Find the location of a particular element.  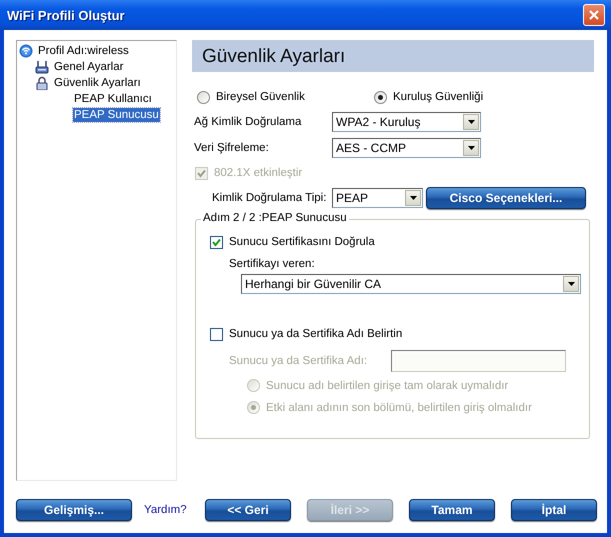

checkbox-label: Sunucu ya da Sertifika Adı Belirtin is located at coordinates (315, 334).